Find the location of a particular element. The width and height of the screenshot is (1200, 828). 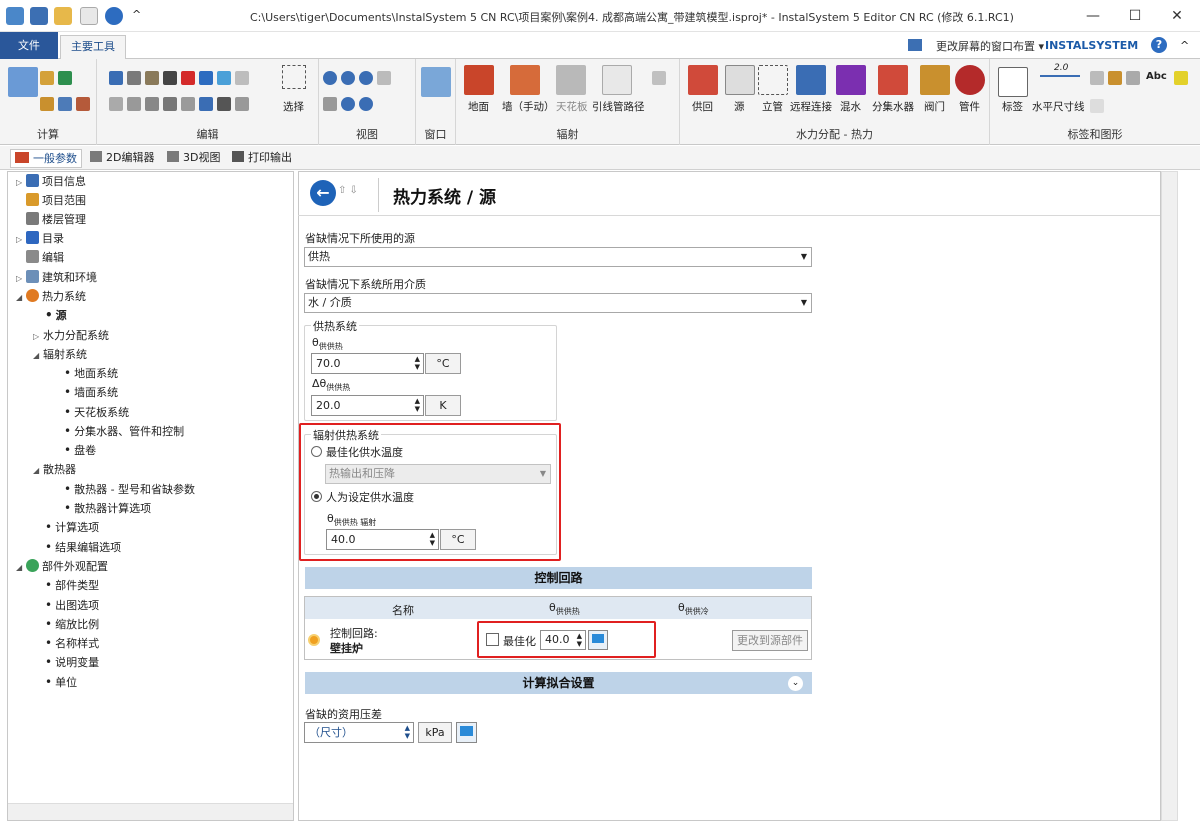

tree-item-wall-system: • 墙面系统 is located at coordinates (91, 392).